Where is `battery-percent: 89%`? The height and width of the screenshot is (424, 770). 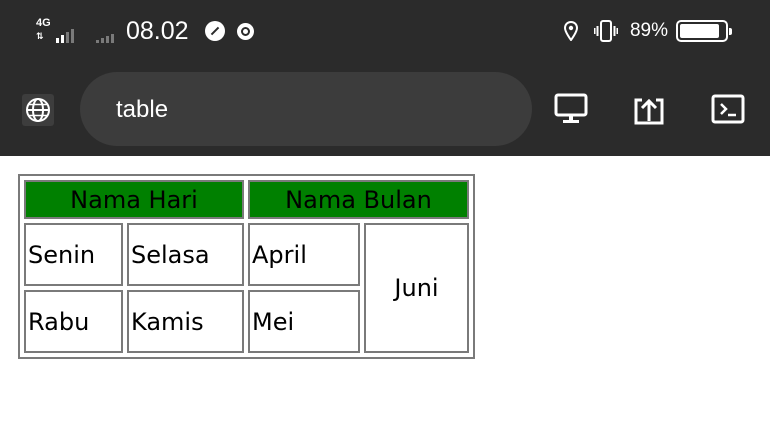 battery-percent: 89% is located at coordinates (648, 30).